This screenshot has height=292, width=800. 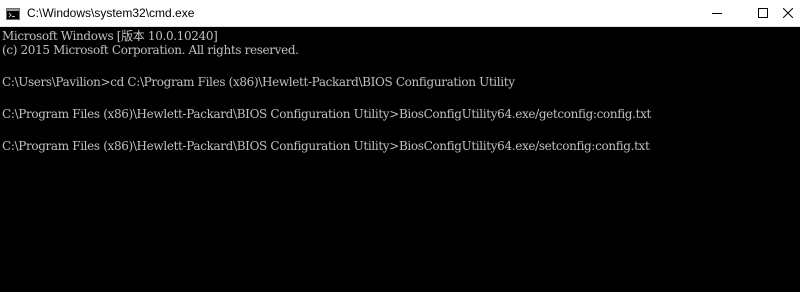 I want to click on close-button, so click(x=788, y=13).